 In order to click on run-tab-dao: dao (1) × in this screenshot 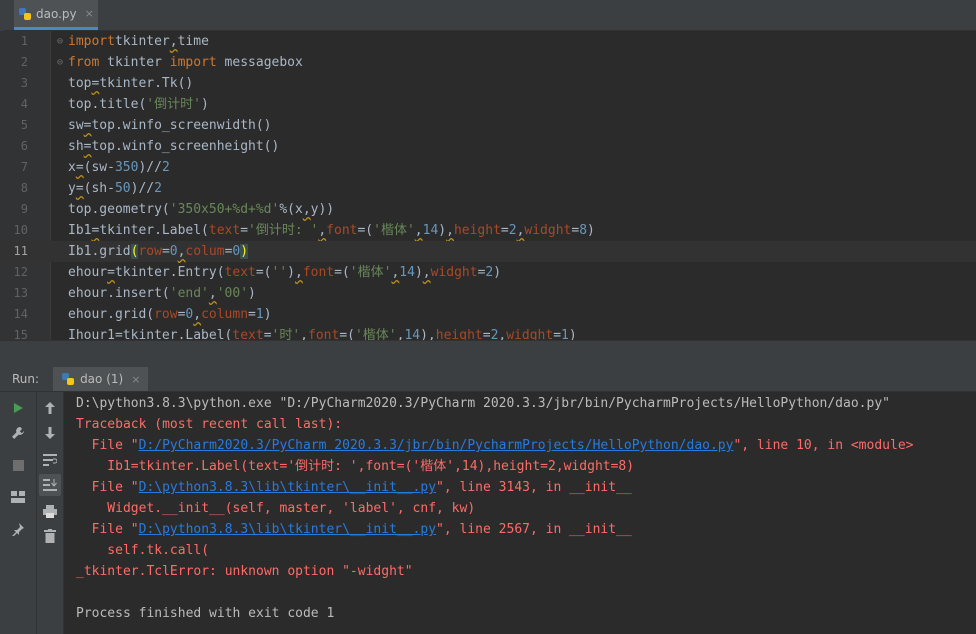, I will do `click(101, 379)`.